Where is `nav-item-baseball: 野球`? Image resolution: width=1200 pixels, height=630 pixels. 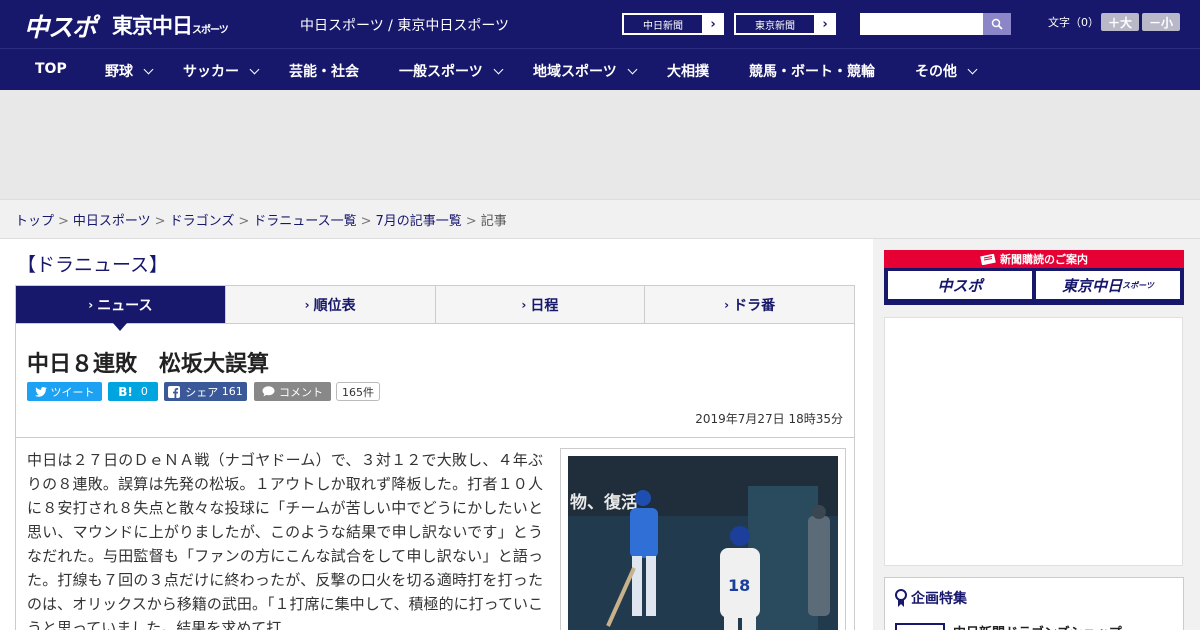
nav-item-baseball: 野球 is located at coordinates (129, 71).